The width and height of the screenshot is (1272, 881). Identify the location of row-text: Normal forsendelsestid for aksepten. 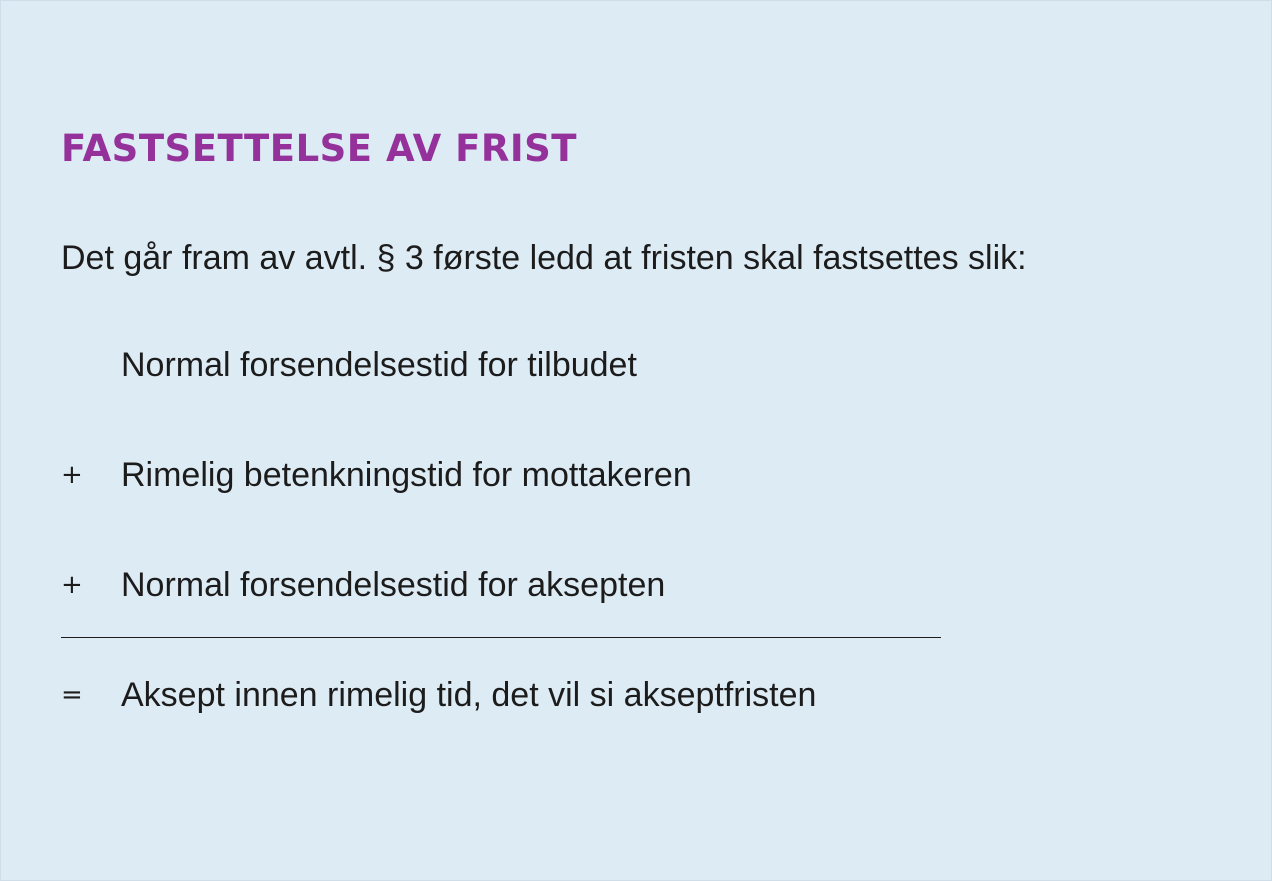
(393, 585).